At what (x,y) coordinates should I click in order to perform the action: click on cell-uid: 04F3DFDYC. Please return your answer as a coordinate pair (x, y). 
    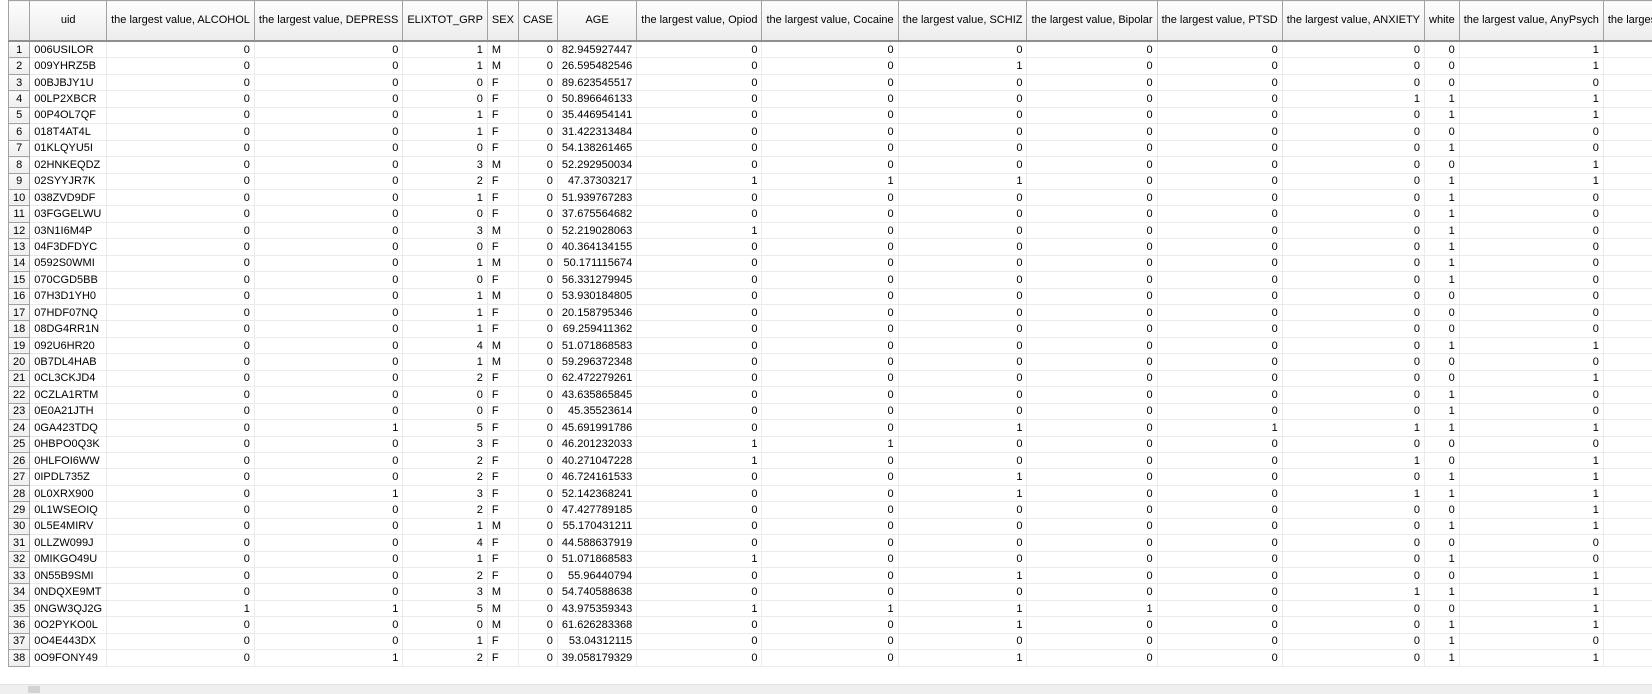
    Looking at the image, I should click on (68, 247).